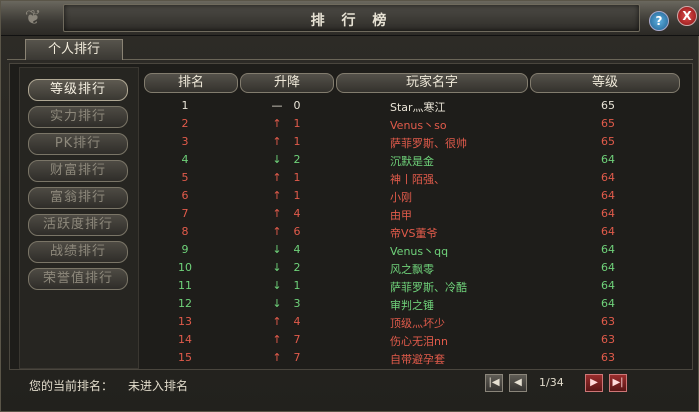 The image size is (699, 412). I want to click on header-rank: 排名, so click(191, 83).